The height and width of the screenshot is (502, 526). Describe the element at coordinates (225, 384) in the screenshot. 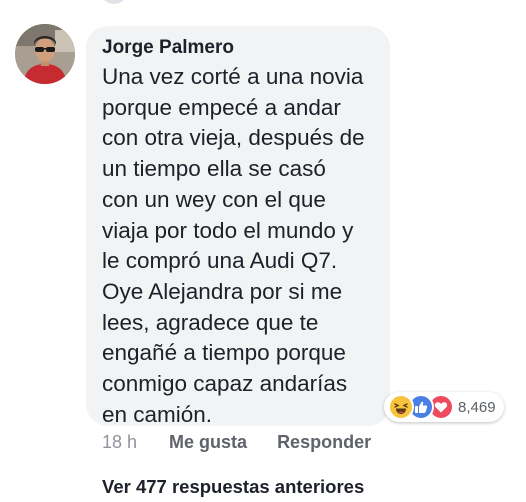

I see `comment-text-line: conmigo capaz andarías` at that location.